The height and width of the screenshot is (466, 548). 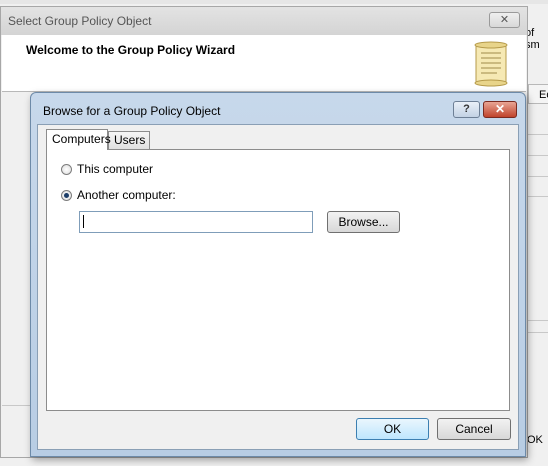 I want to click on wizard-title: Select Group Policy Object, so click(x=80, y=21).